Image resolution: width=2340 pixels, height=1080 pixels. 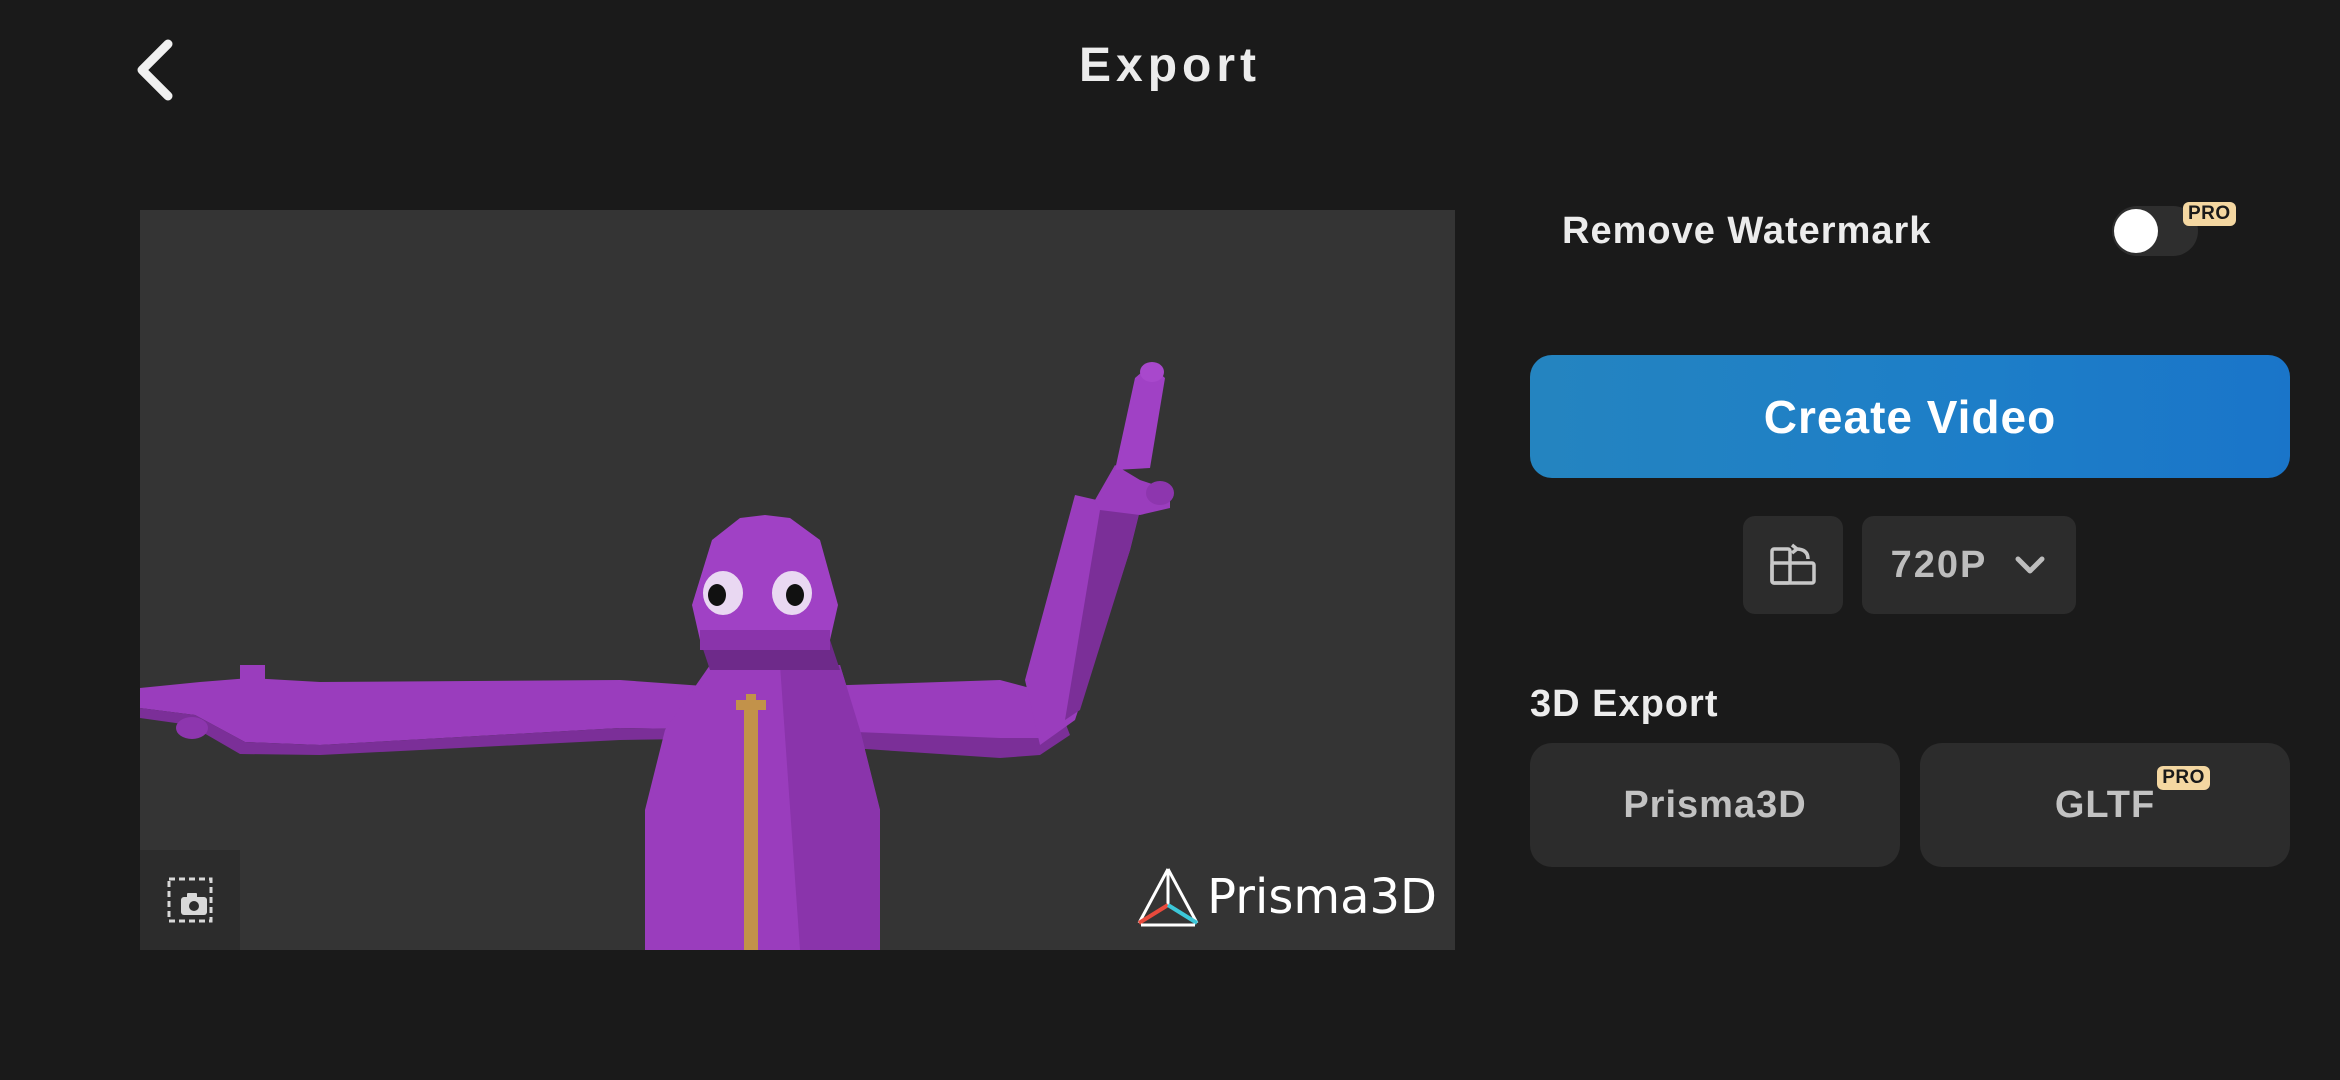 I want to click on export-prisma3d-label: Prisma3D, so click(x=1715, y=804).